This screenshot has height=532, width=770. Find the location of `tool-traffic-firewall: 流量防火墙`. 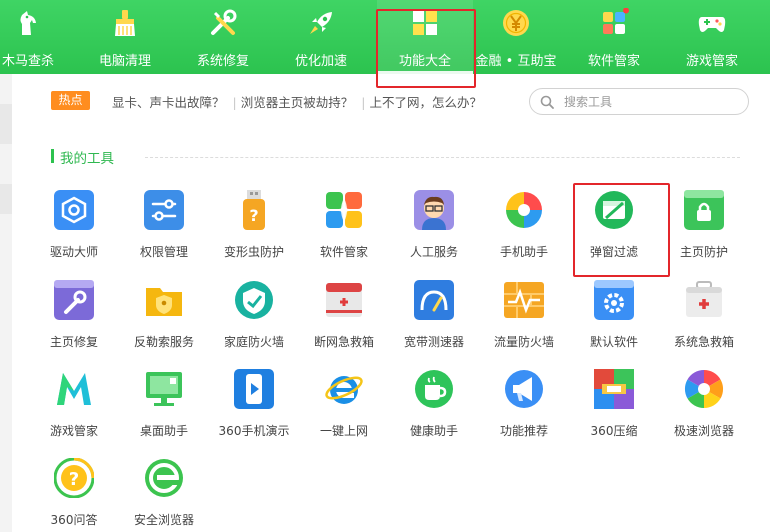

tool-traffic-firewall: 流量防火墙 is located at coordinates (524, 322).